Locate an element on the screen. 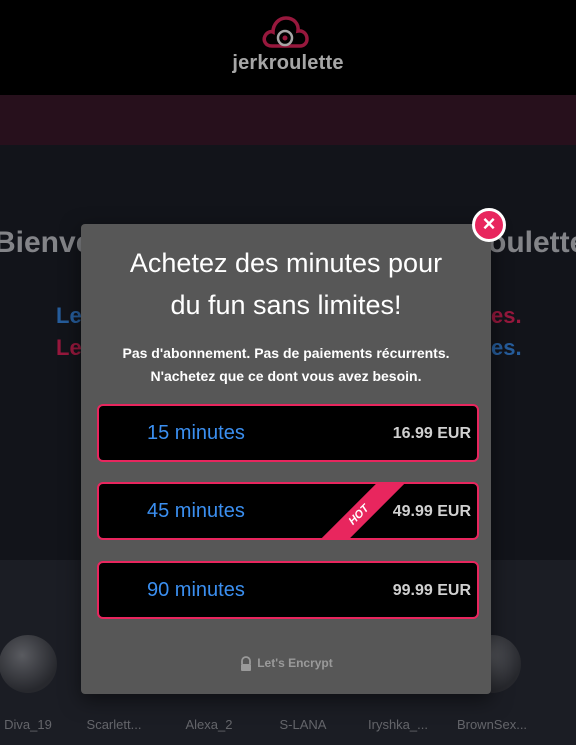 Image resolution: width=576 pixels, height=745 pixels. padlock-icon is located at coordinates (246, 663).